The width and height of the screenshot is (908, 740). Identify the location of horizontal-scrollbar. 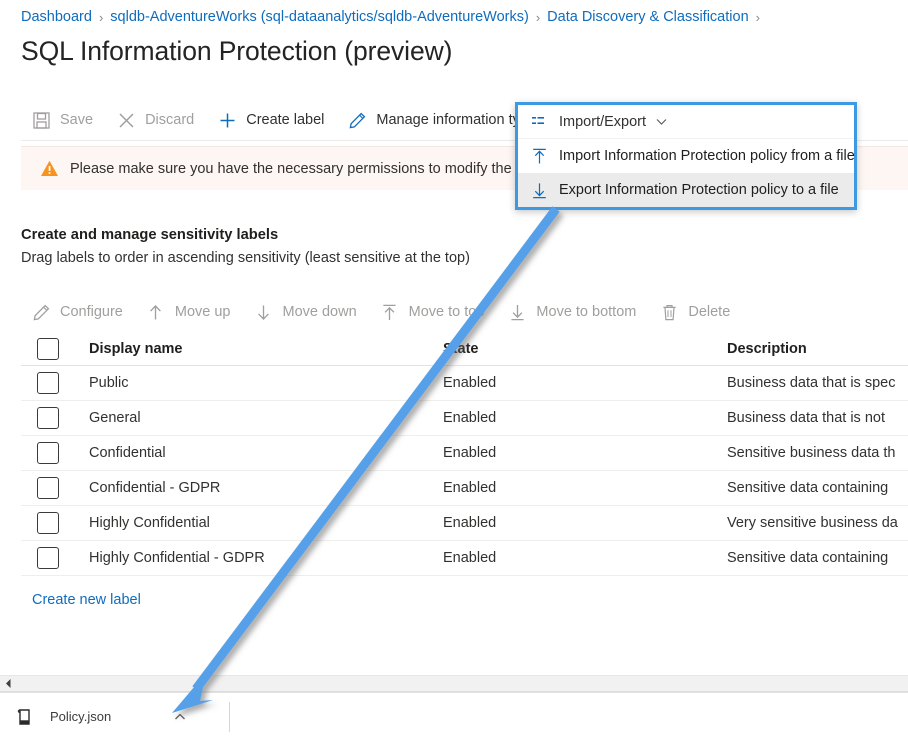
(454, 683).